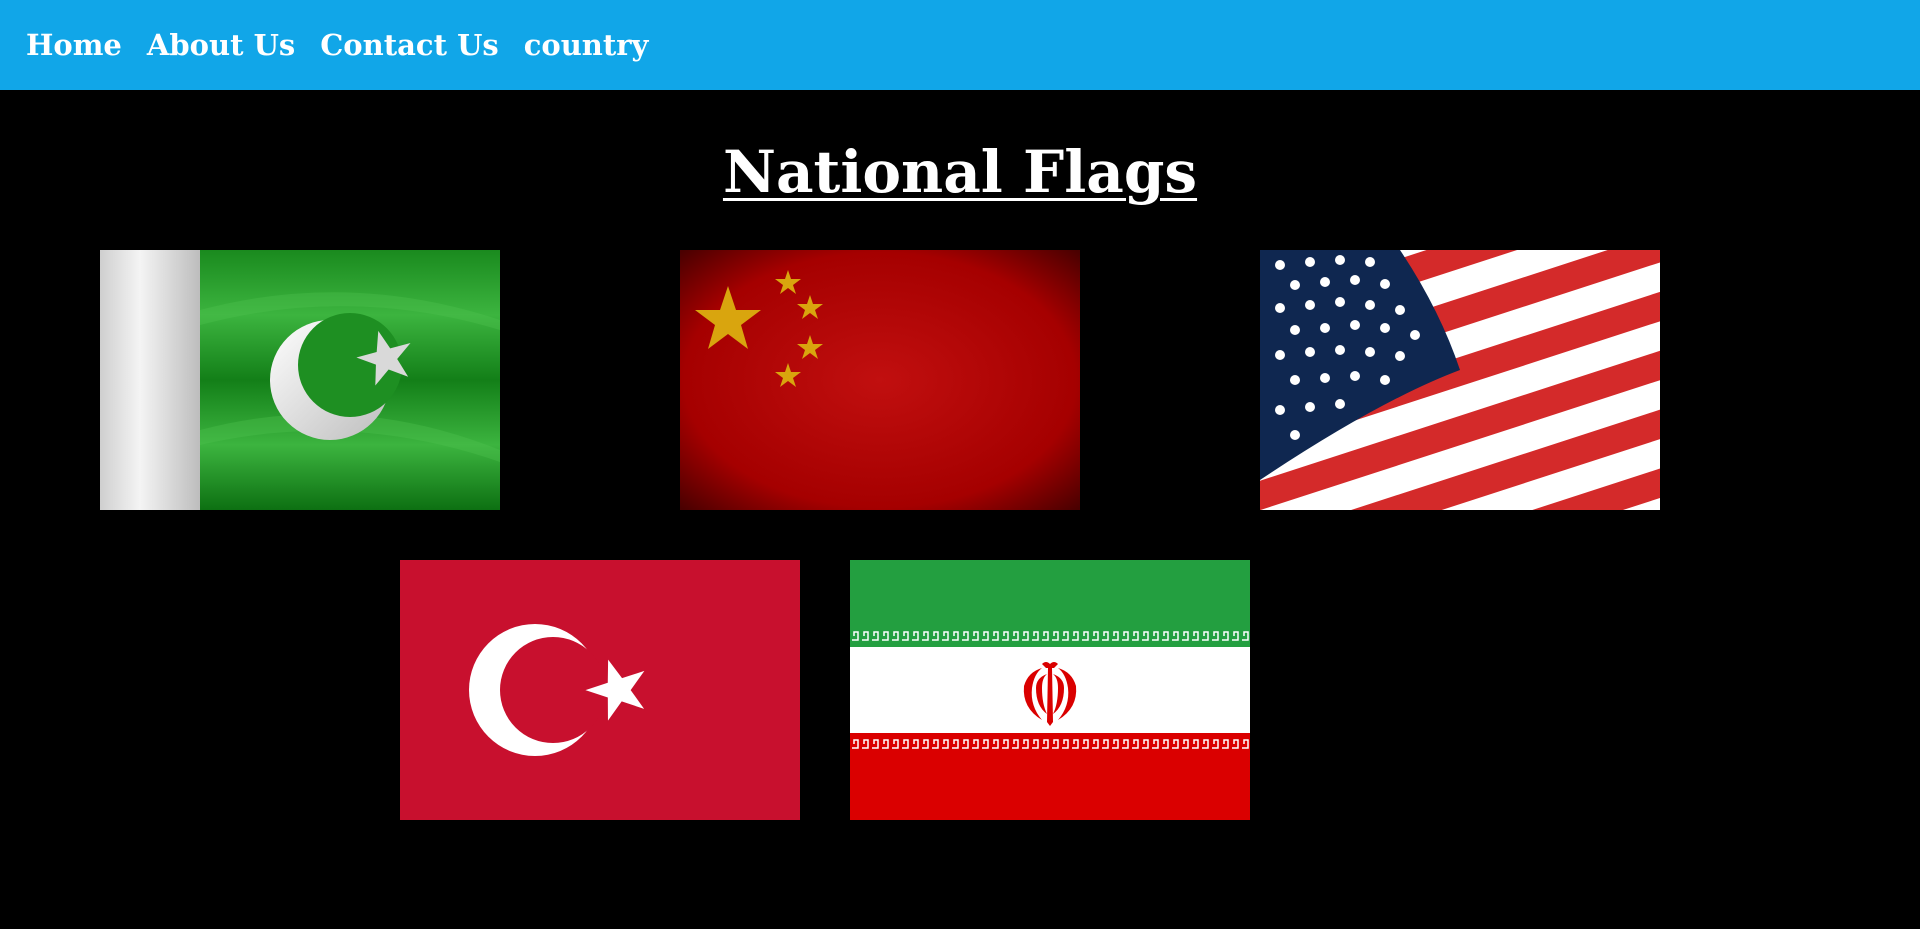  What do you see at coordinates (880, 380) in the screenshot?
I see `china-flag` at bounding box center [880, 380].